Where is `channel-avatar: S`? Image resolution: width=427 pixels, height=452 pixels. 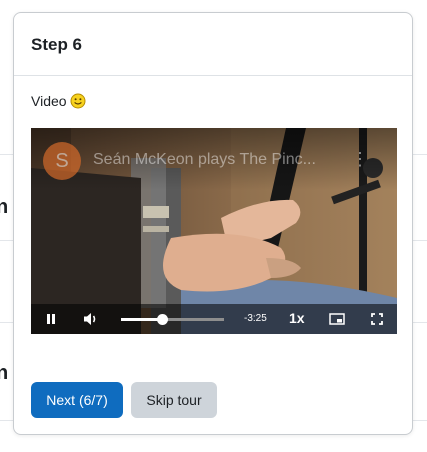 channel-avatar: S is located at coordinates (62, 161).